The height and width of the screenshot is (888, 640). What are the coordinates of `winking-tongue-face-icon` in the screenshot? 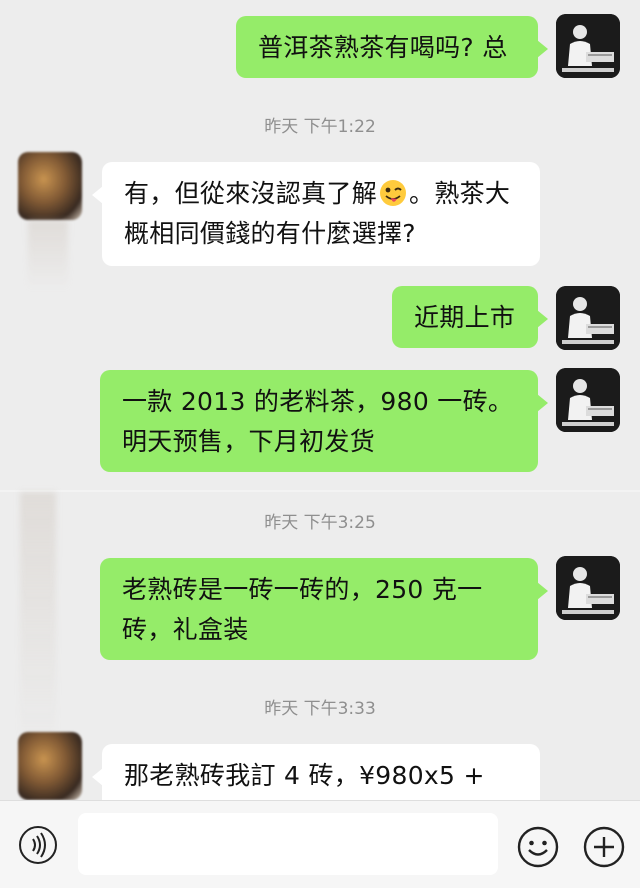 It's located at (393, 193).